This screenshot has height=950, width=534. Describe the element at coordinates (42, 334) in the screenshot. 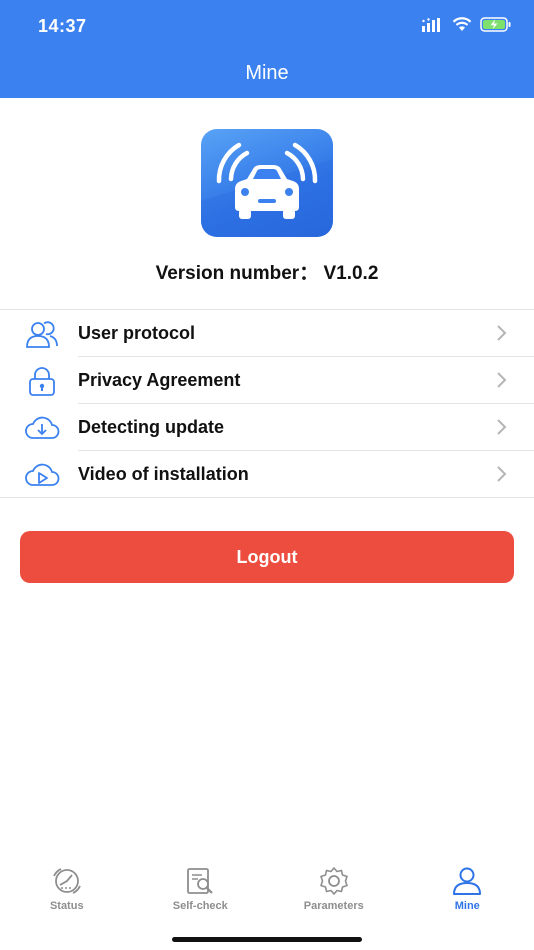

I see `users-icon` at that location.